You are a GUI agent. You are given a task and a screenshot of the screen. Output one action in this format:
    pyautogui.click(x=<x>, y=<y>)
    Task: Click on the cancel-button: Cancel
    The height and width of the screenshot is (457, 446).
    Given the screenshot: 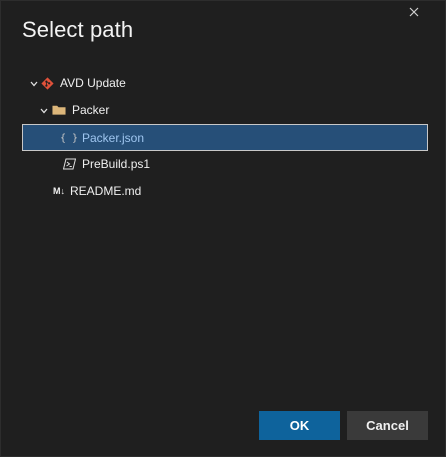 What is the action you would take?
    pyautogui.click(x=387, y=425)
    